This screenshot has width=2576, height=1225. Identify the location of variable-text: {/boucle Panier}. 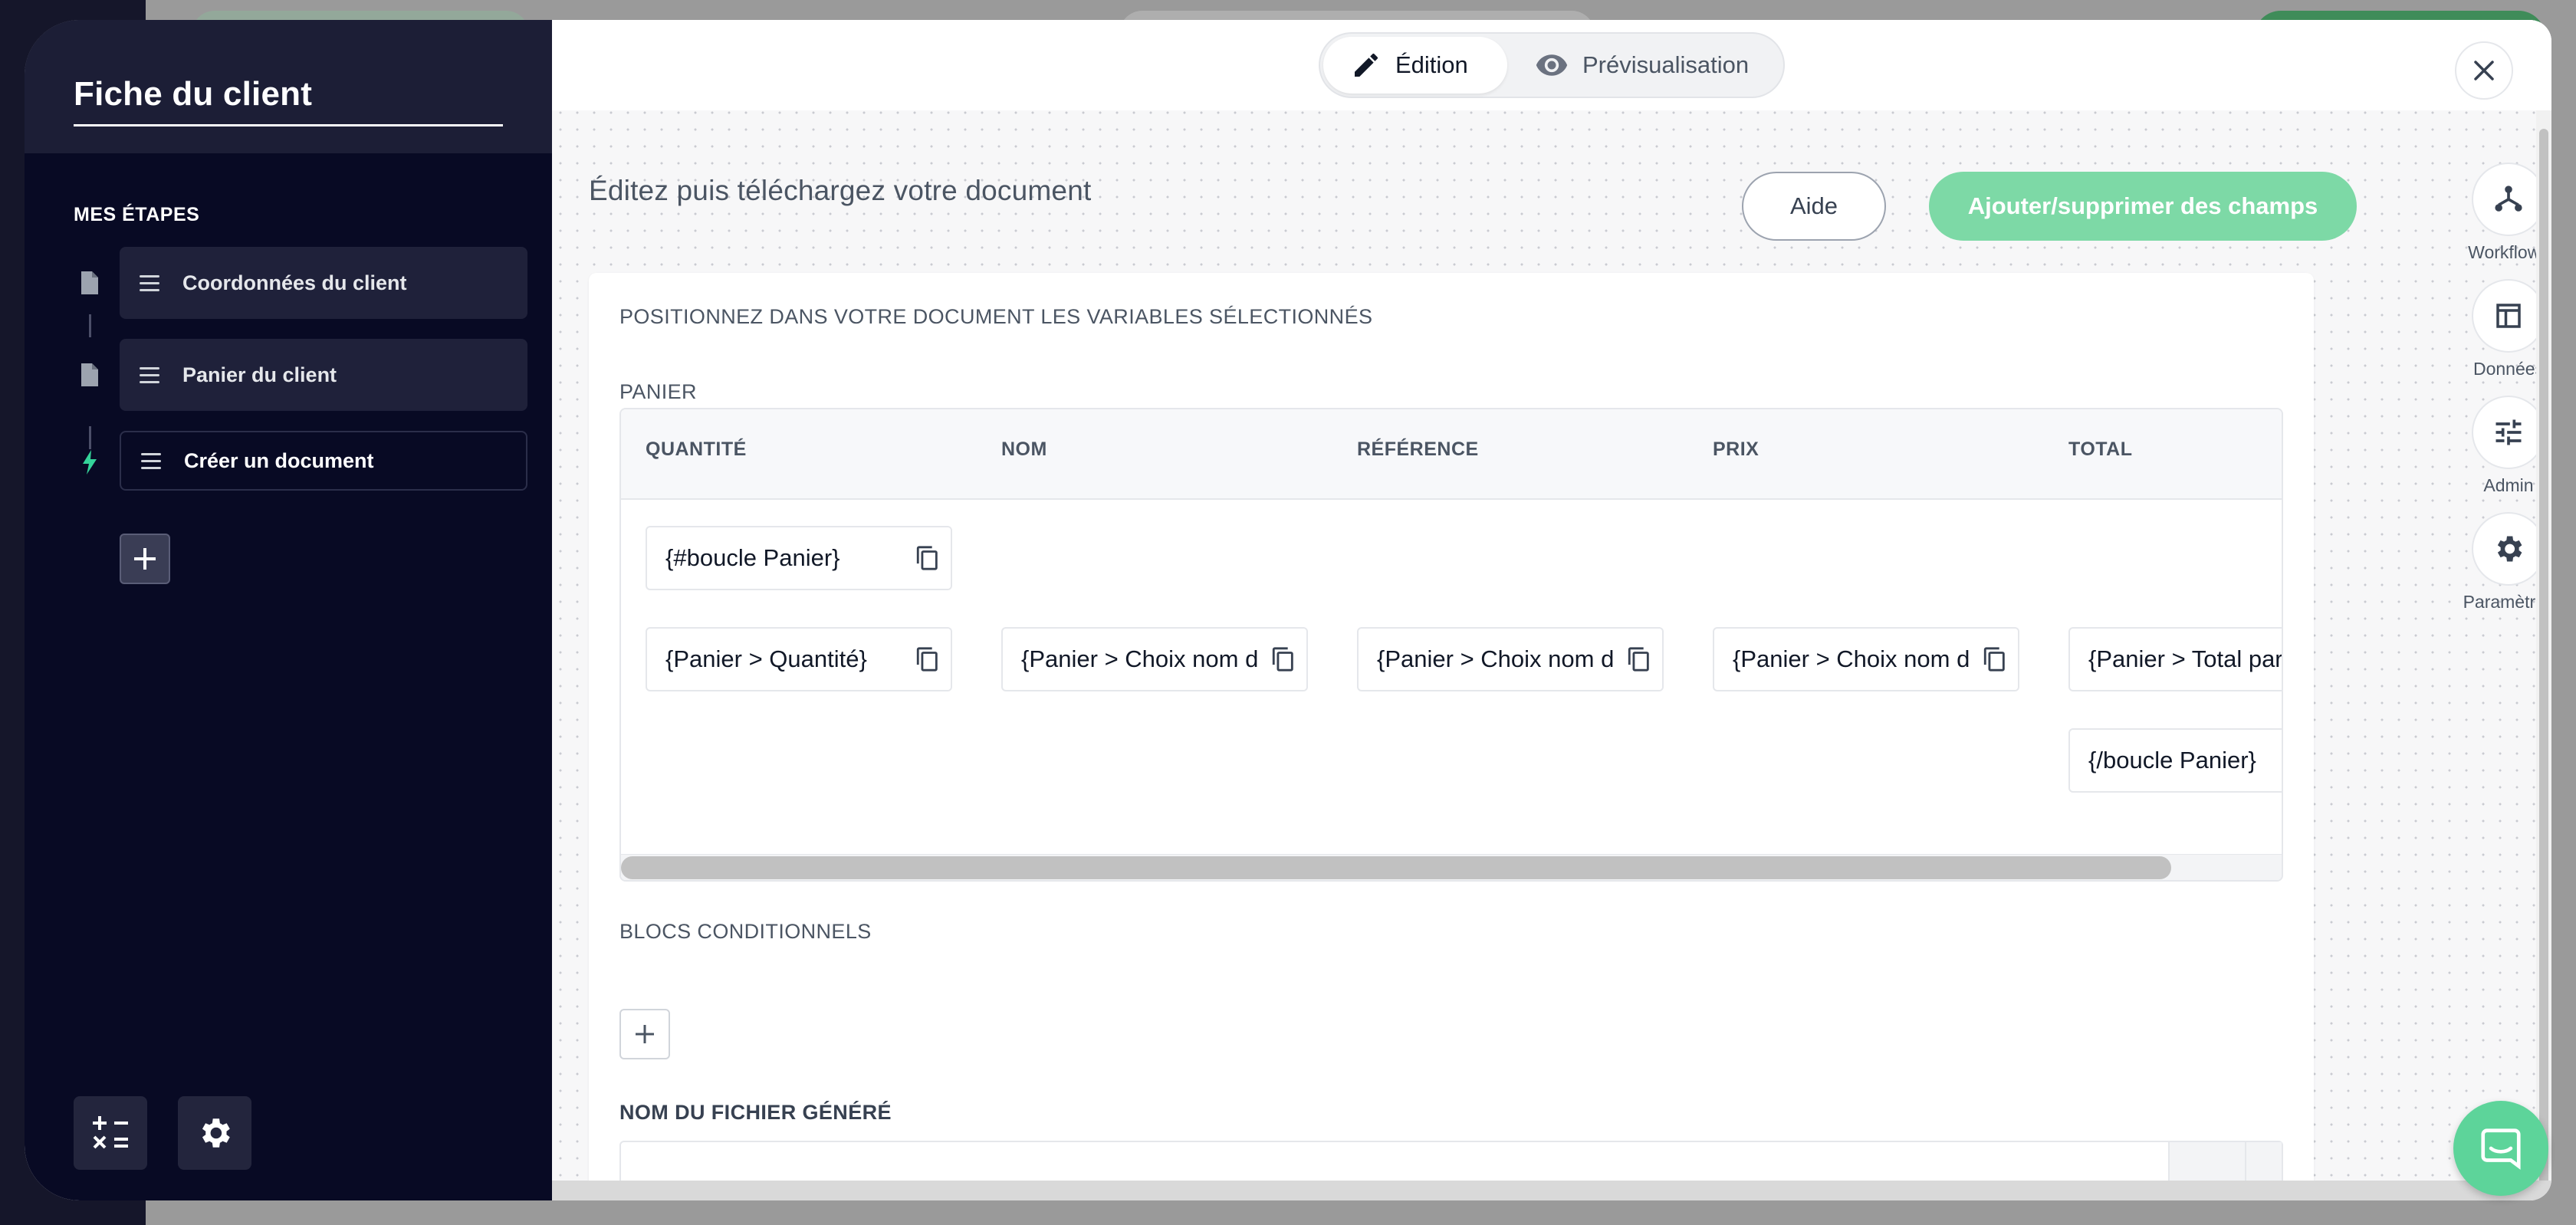
(2172, 760).